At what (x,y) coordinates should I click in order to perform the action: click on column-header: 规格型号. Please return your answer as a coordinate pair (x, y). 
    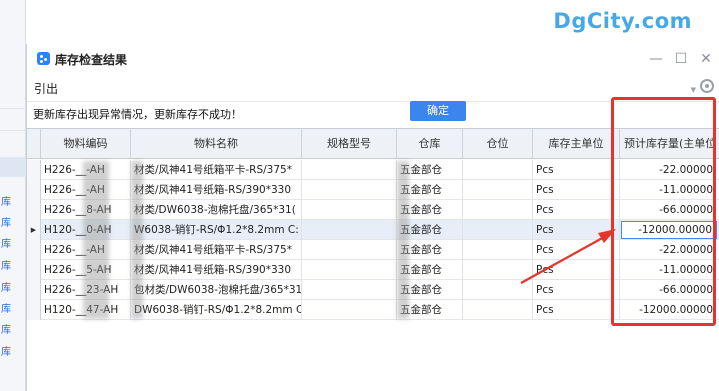
    Looking at the image, I should click on (349, 144).